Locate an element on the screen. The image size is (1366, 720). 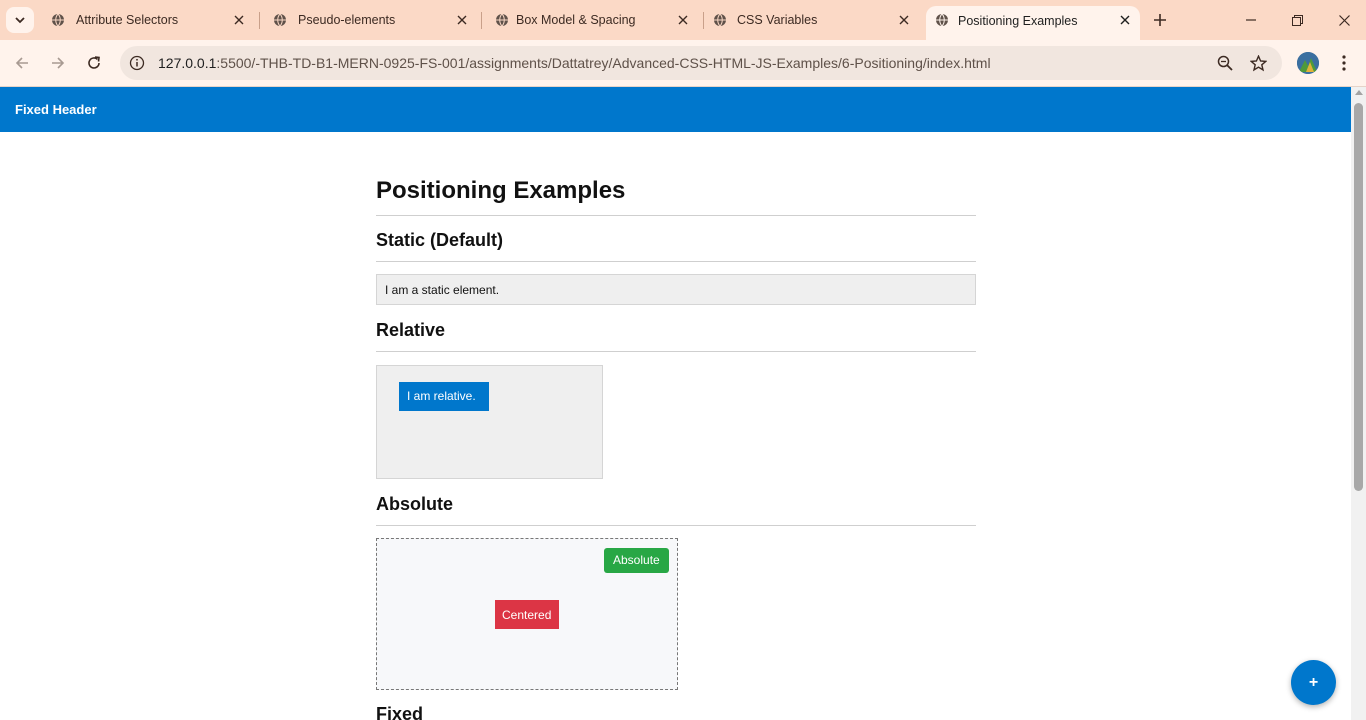
centered-chip-text: Centered is located at coordinates (527, 615).